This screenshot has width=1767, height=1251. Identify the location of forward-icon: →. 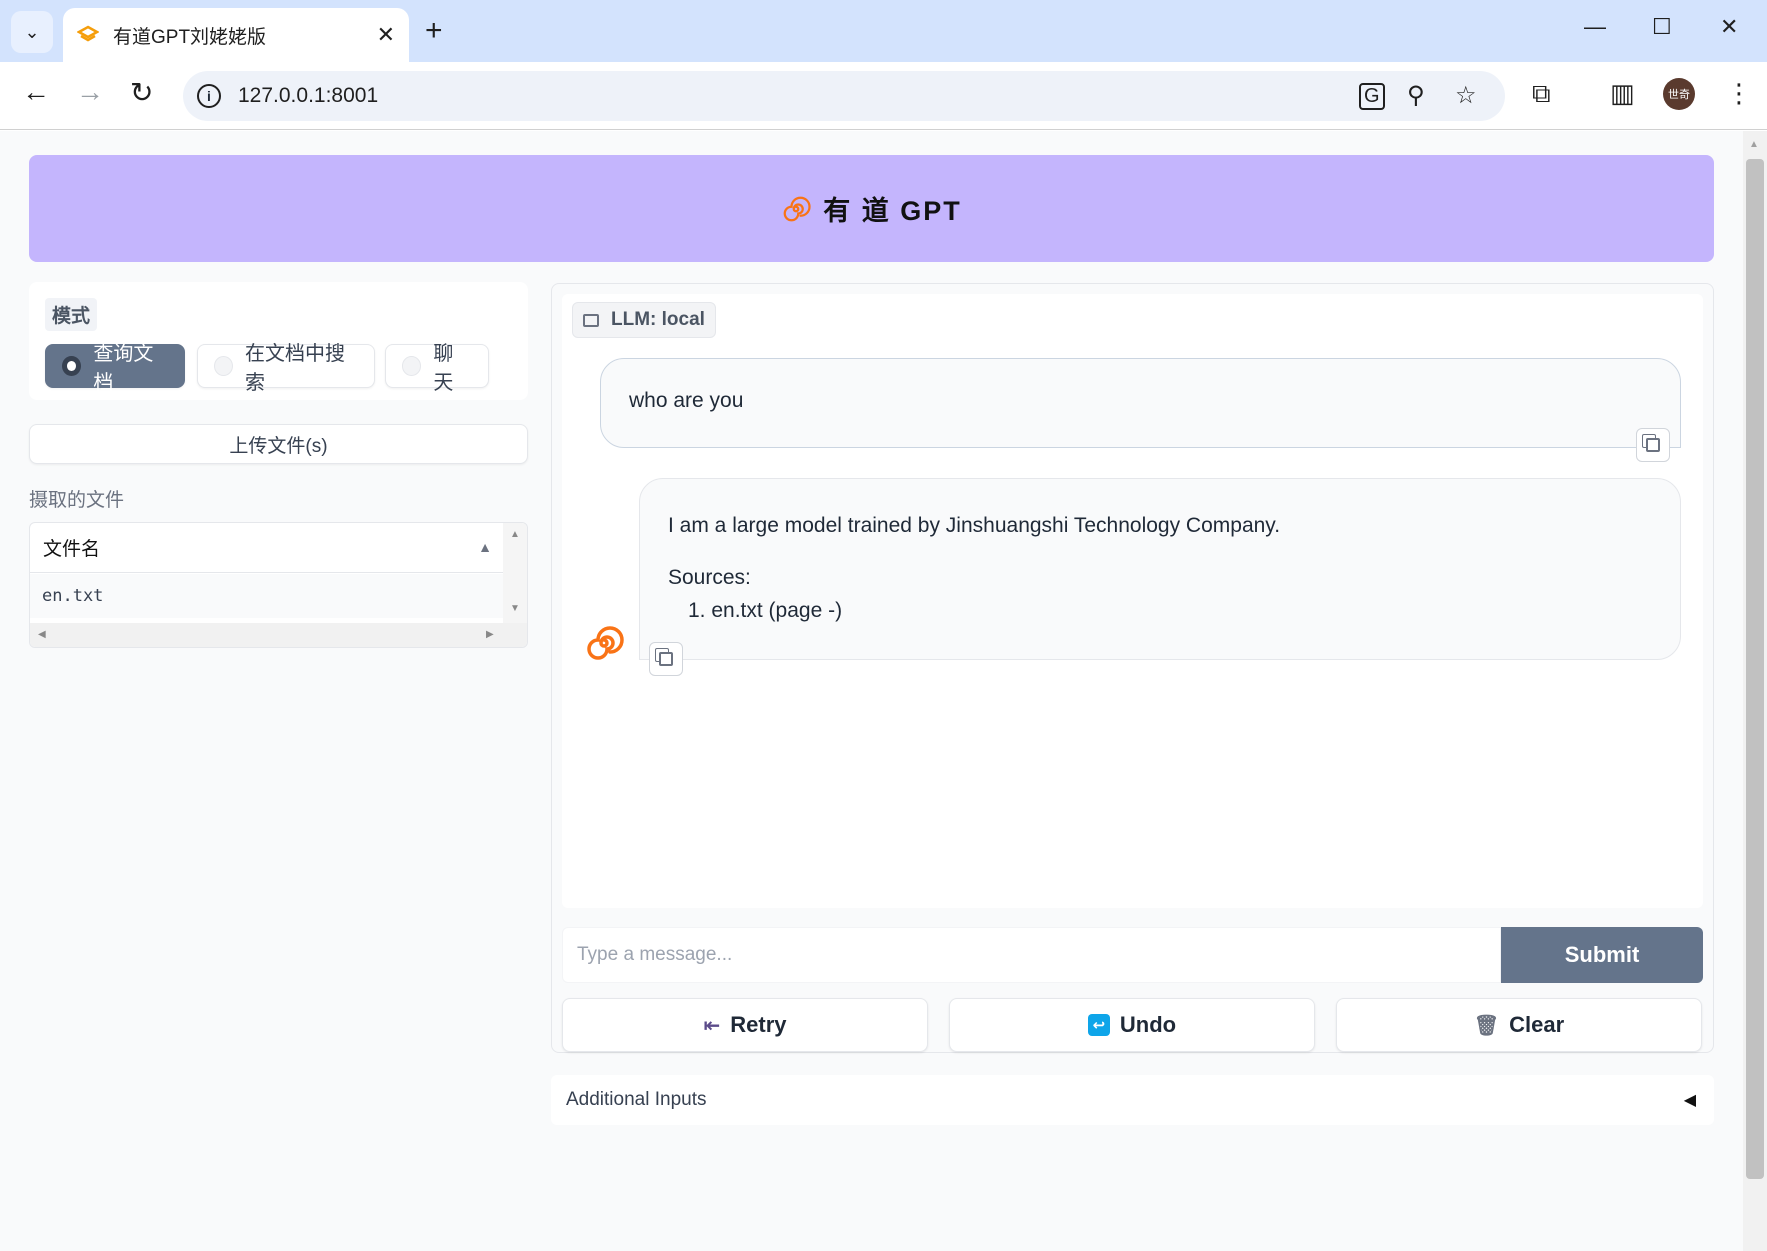
(90, 92).